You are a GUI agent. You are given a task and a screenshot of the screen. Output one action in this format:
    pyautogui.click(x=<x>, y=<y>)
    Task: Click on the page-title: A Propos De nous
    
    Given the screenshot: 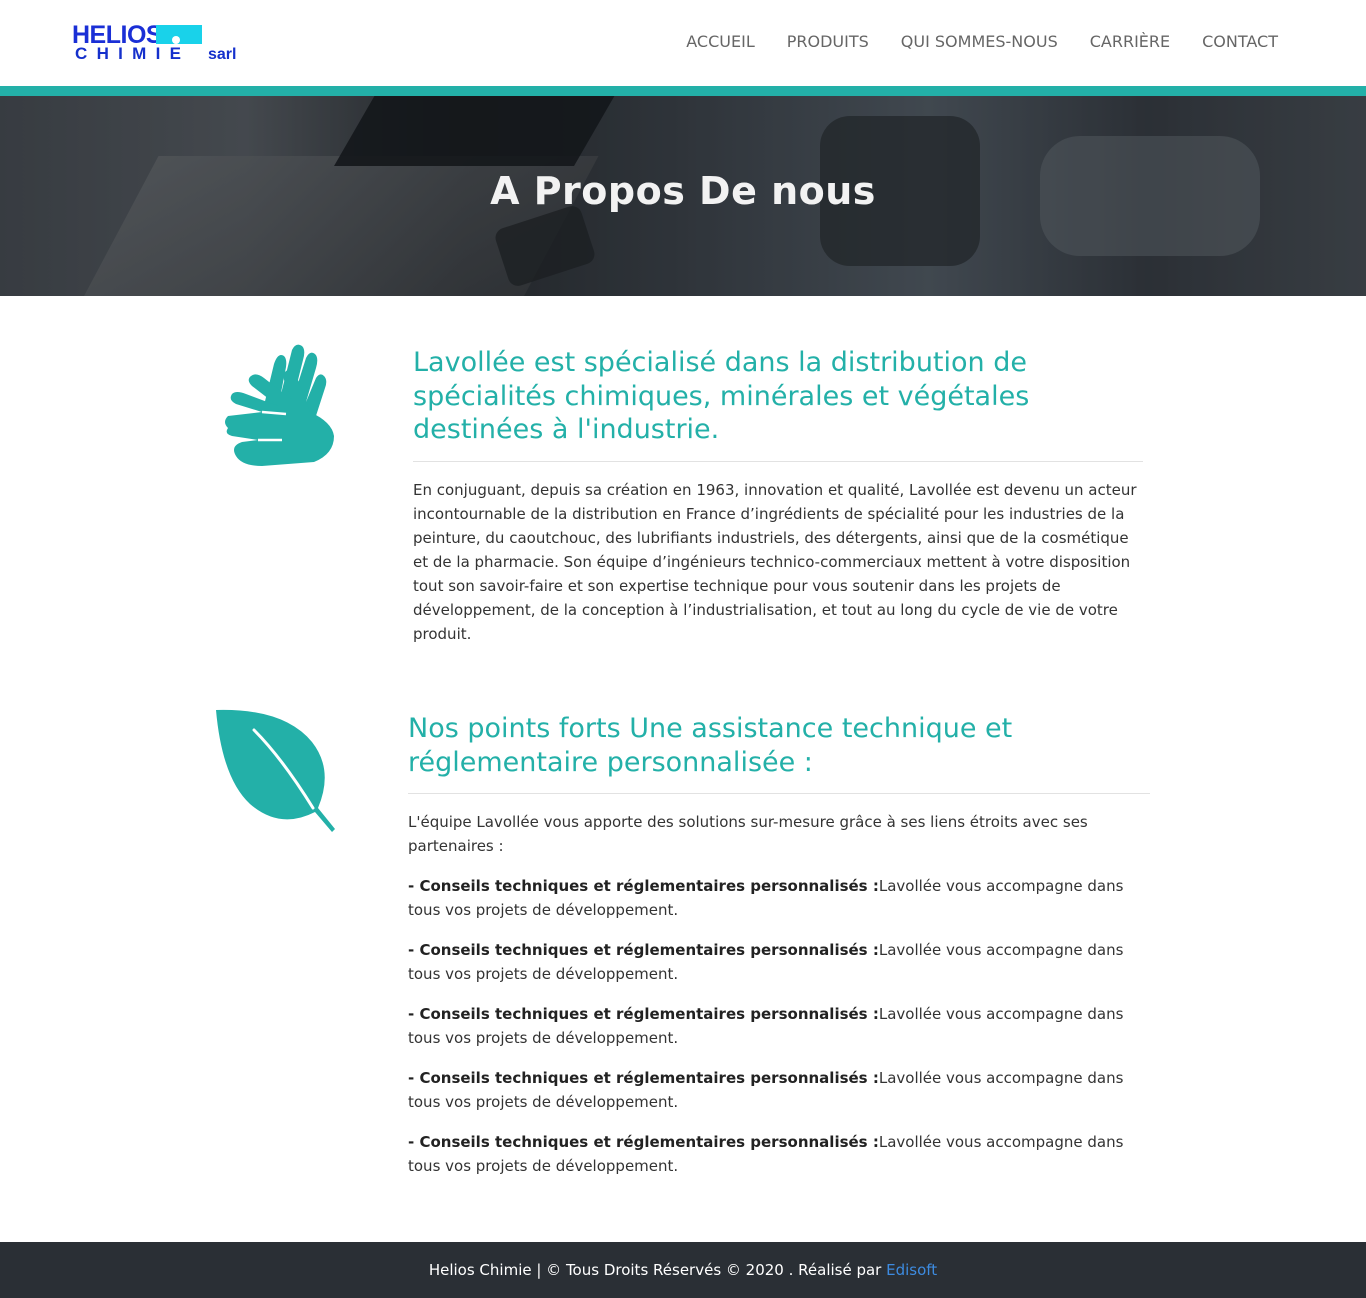 What is the action you would take?
    pyautogui.click(x=683, y=191)
    